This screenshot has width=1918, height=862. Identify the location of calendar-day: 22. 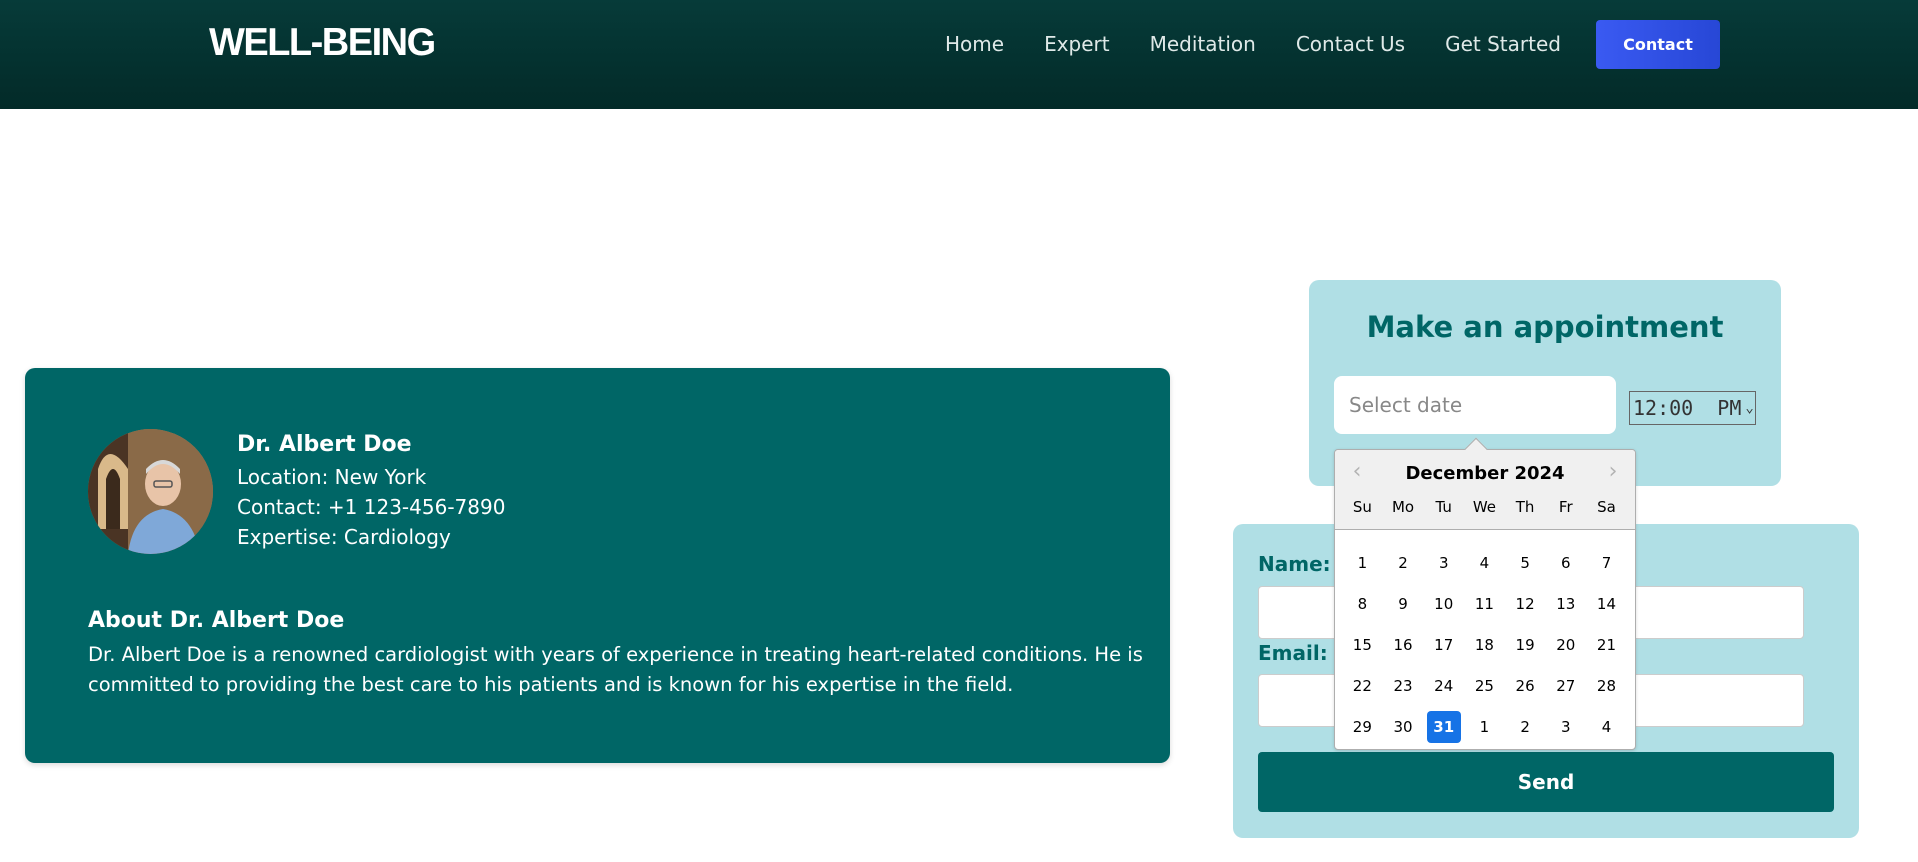
(1362, 685).